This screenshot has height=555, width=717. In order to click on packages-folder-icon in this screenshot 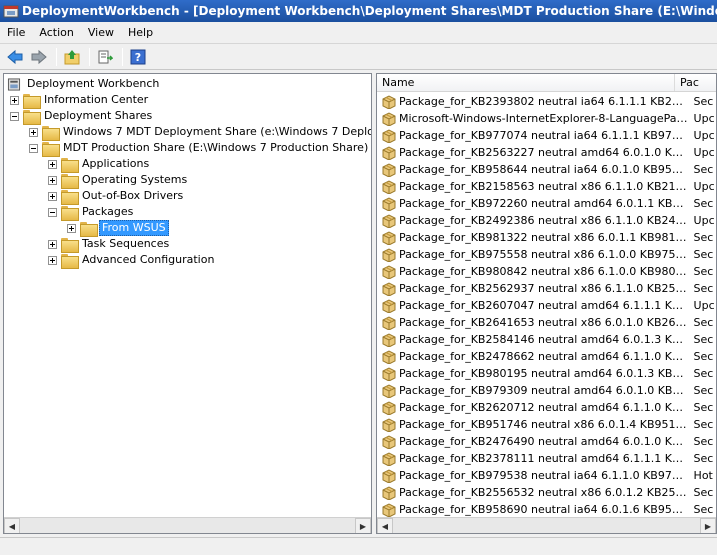, I will do `click(89, 229)`.